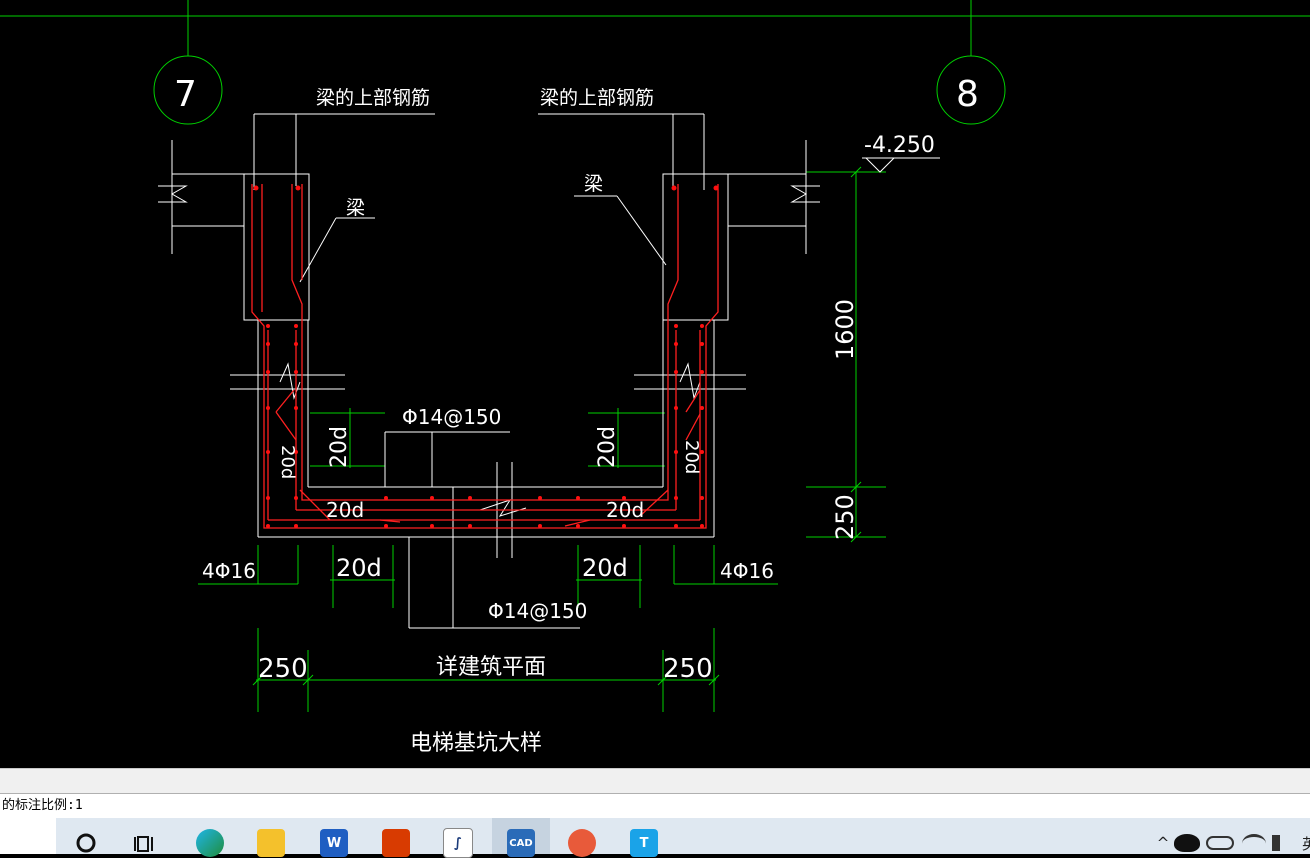  Describe the element at coordinates (143, 844) in the screenshot. I see `task-view-icon` at that location.